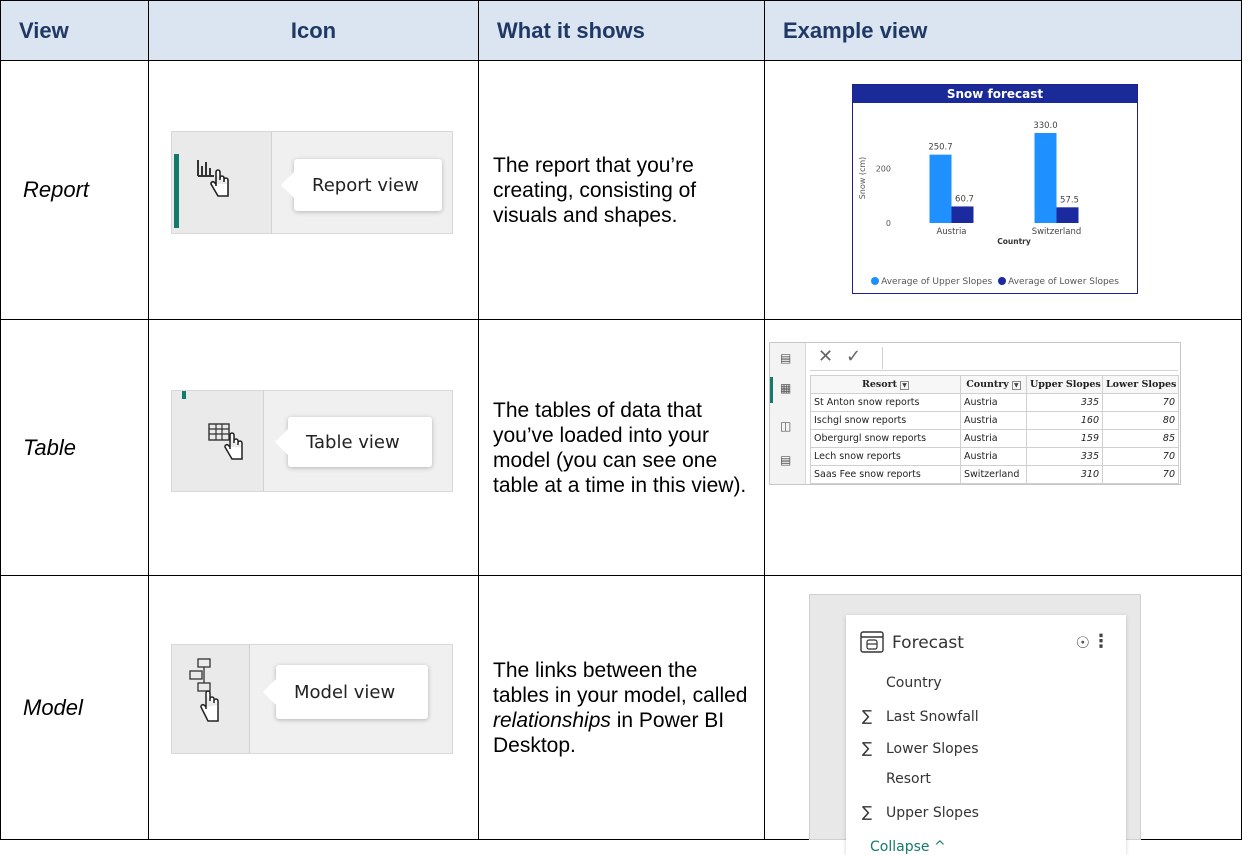 The image size is (1242, 855). What do you see at coordinates (232, 443) in the screenshot?
I see `table-view-icon` at bounding box center [232, 443].